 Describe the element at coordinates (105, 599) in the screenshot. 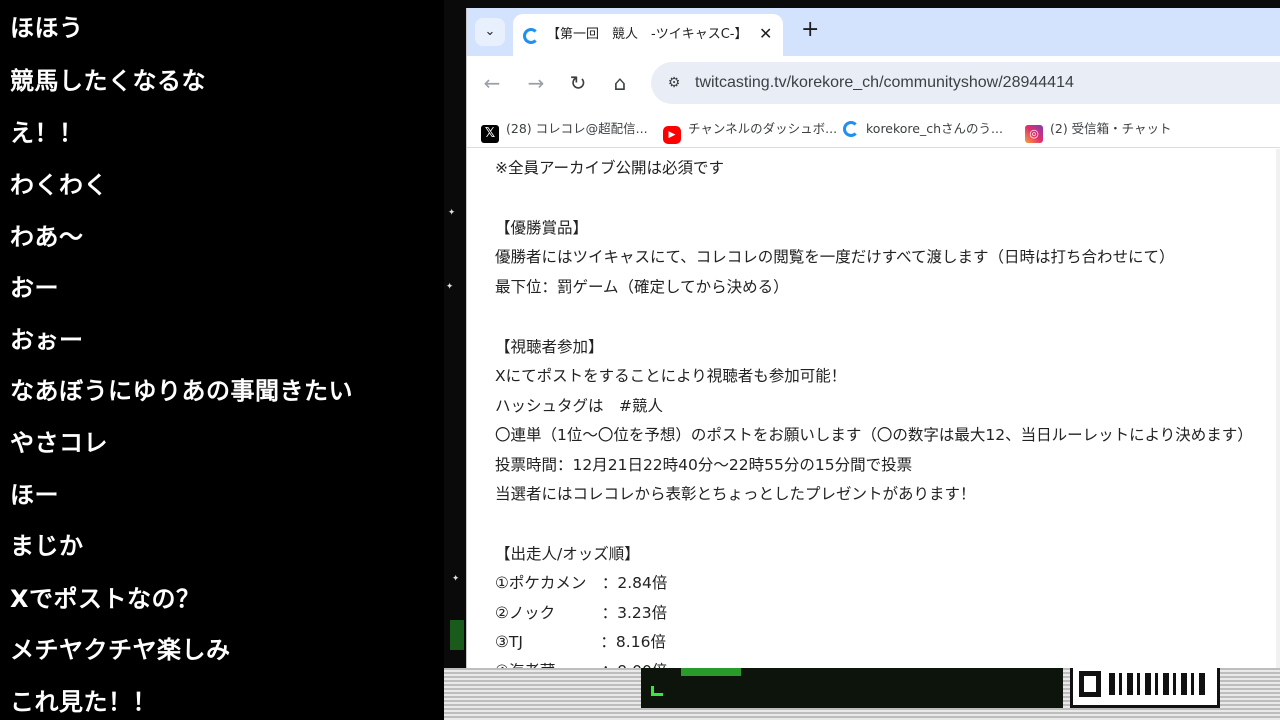

I see `chat-message: Xでポストなの？` at that location.